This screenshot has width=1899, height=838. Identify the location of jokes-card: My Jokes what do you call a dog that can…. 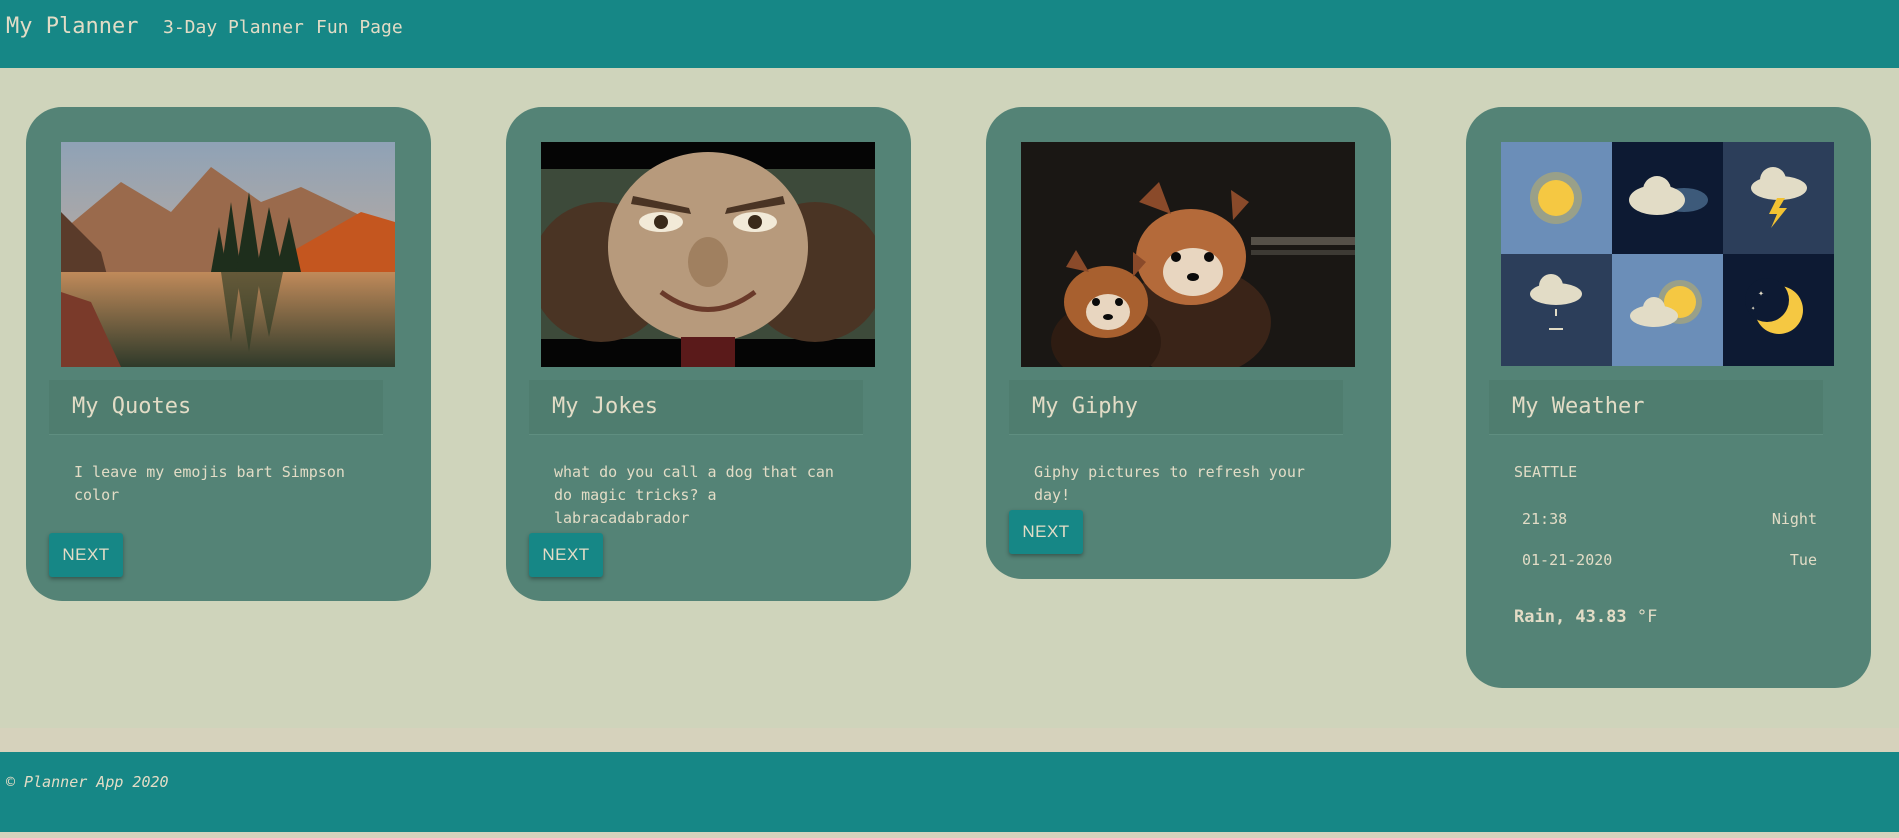
(708, 354).